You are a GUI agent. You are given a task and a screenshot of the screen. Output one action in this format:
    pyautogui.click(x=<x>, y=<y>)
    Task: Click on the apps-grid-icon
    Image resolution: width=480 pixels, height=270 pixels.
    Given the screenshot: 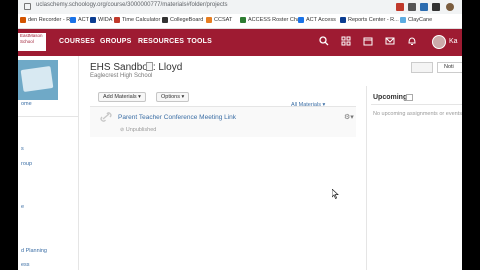 What is the action you would take?
    pyautogui.click(x=346, y=42)
    